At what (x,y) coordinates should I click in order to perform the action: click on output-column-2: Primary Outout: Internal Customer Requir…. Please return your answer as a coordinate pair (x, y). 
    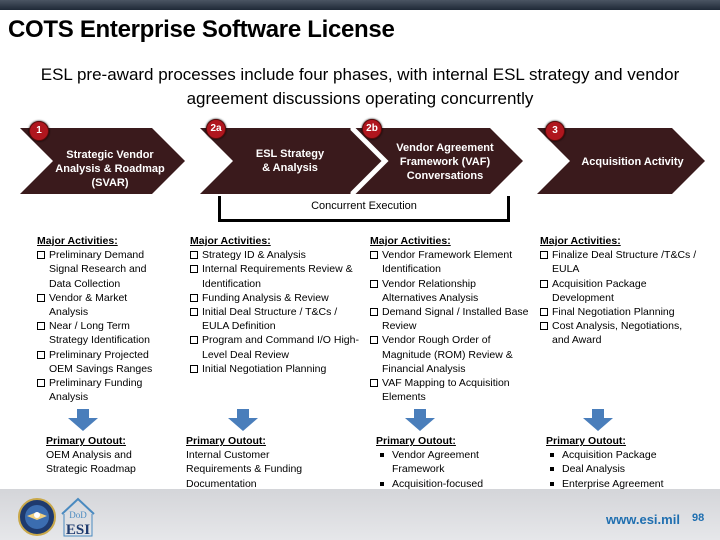
    Looking at the image, I should click on (256, 462).